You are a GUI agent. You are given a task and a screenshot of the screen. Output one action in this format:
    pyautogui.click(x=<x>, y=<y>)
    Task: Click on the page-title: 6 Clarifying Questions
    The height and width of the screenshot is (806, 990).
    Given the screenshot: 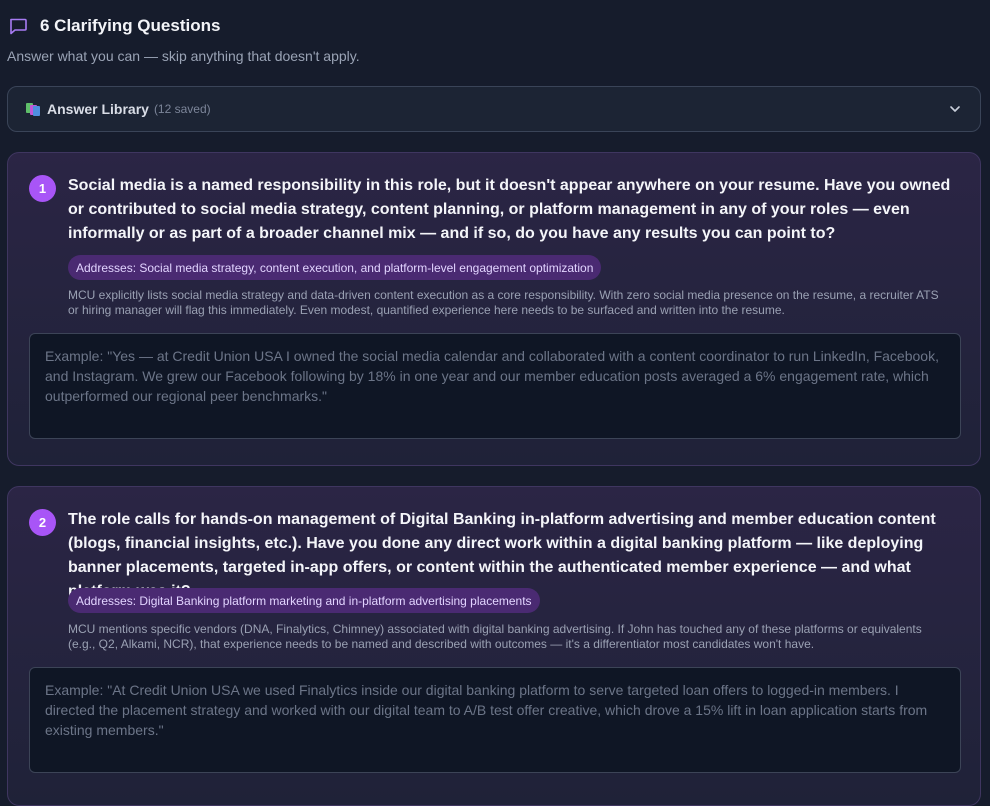 What is the action you would take?
    pyautogui.click(x=130, y=25)
    